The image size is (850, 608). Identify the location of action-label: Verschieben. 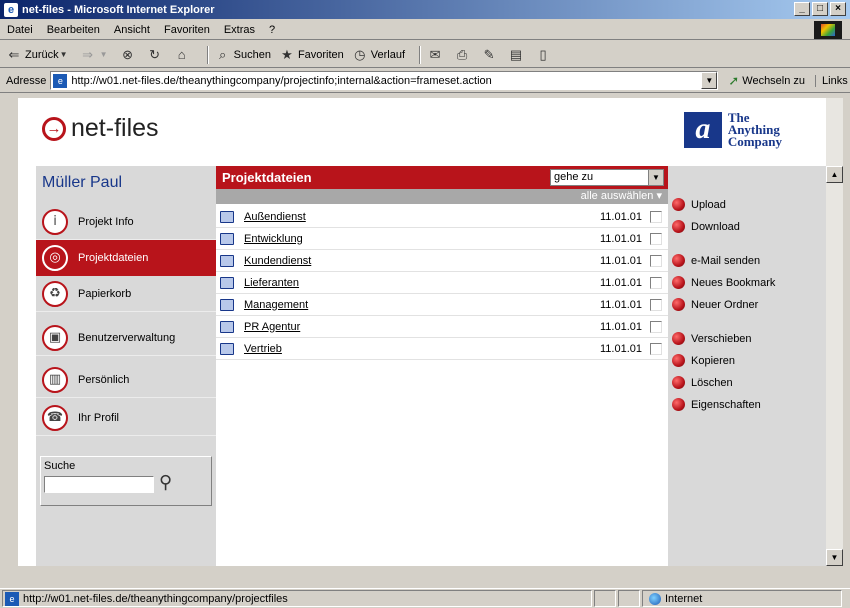
(721, 338).